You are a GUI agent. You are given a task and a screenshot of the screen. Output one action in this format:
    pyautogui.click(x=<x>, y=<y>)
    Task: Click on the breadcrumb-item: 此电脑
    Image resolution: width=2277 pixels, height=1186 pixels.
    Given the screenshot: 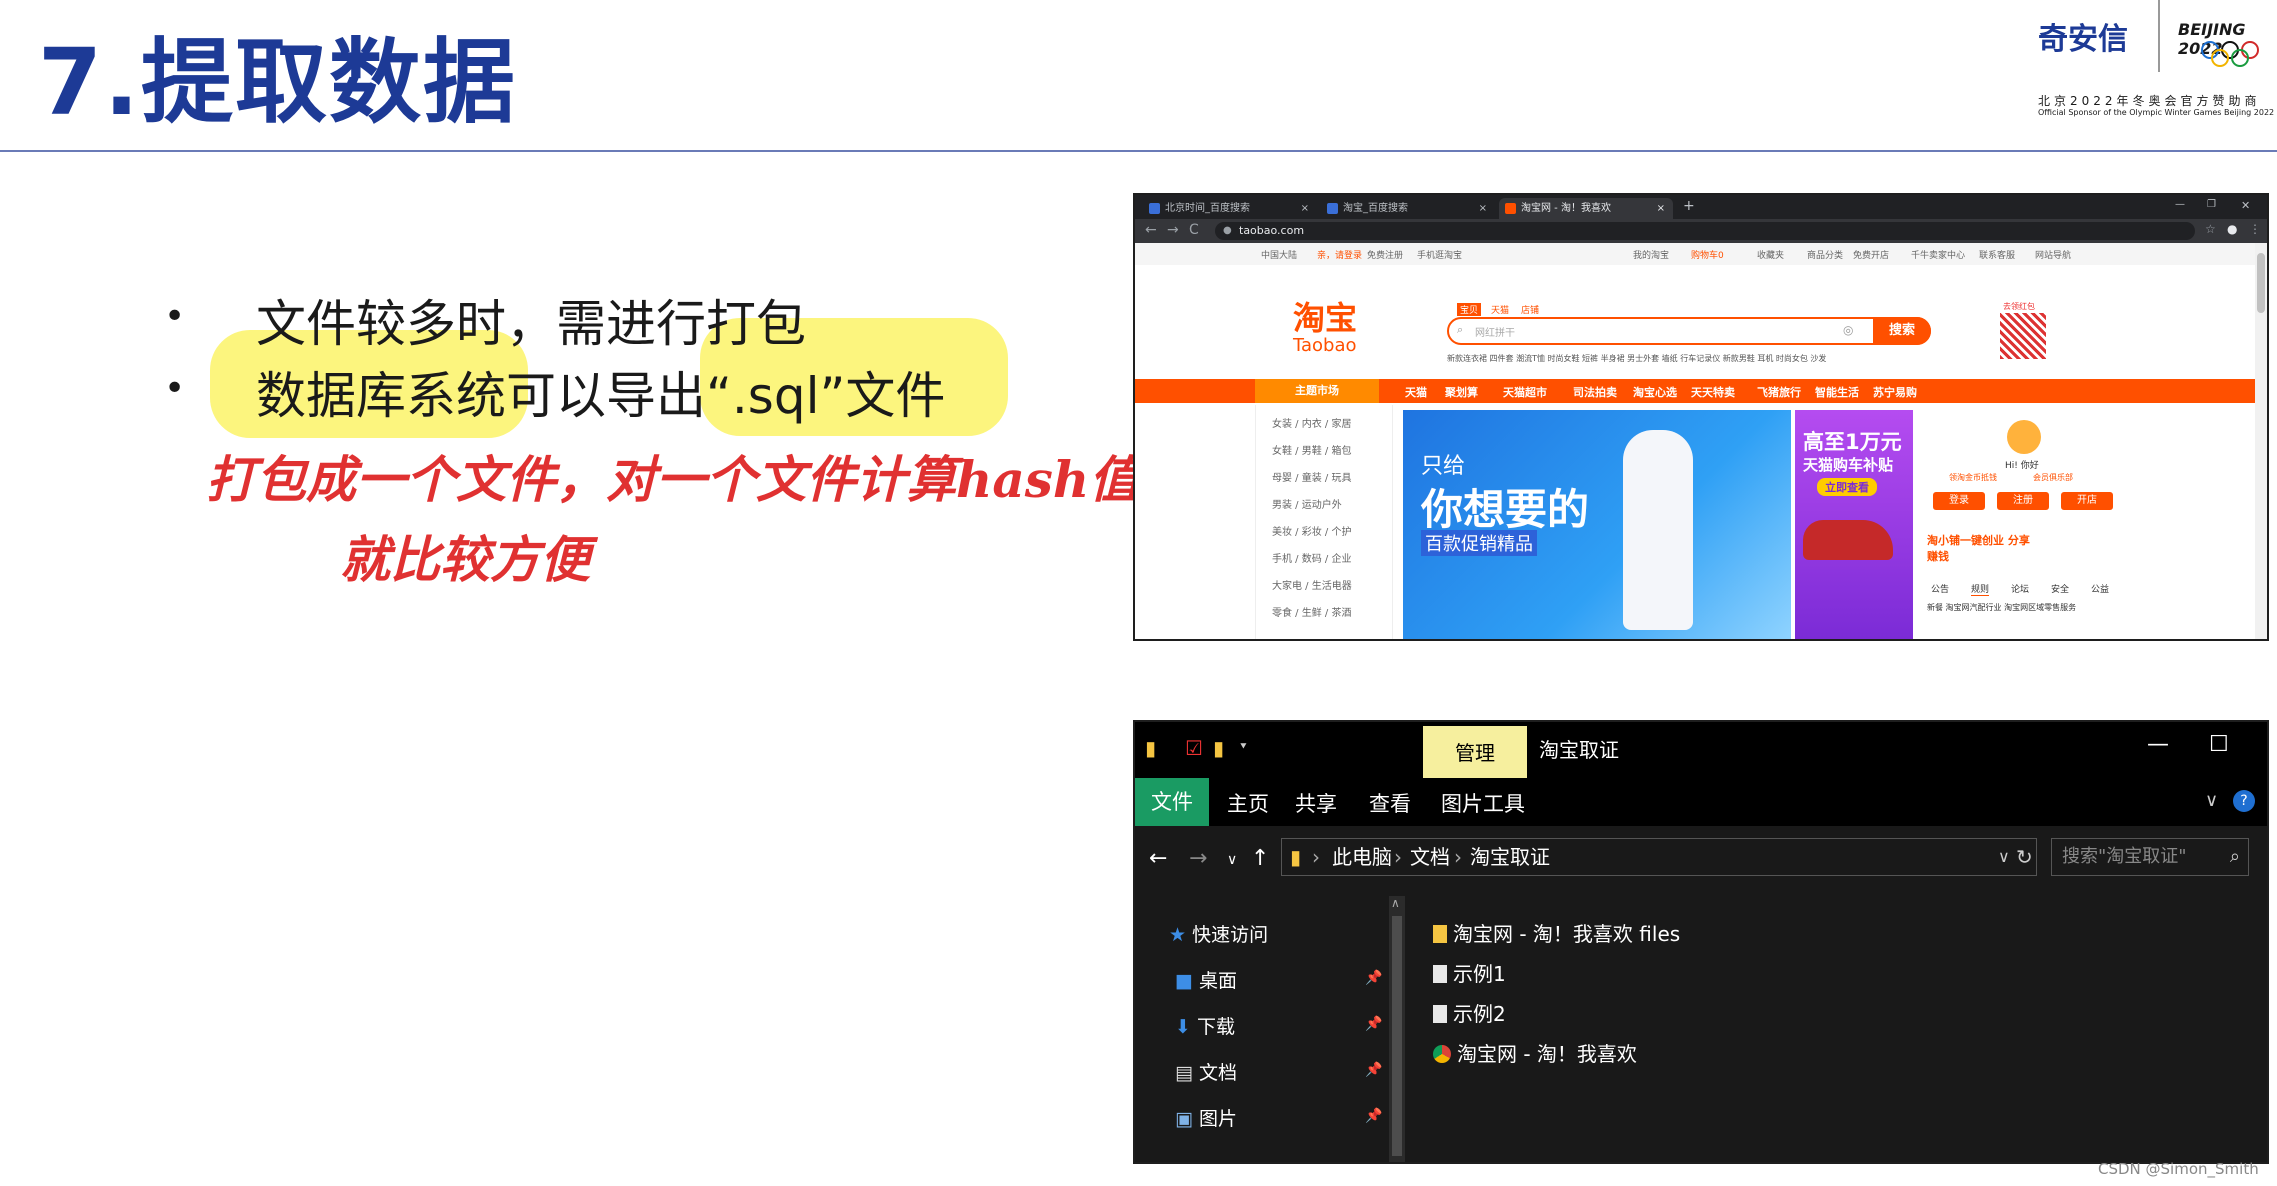 What is the action you would take?
    pyautogui.click(x=1362, y=857)
    